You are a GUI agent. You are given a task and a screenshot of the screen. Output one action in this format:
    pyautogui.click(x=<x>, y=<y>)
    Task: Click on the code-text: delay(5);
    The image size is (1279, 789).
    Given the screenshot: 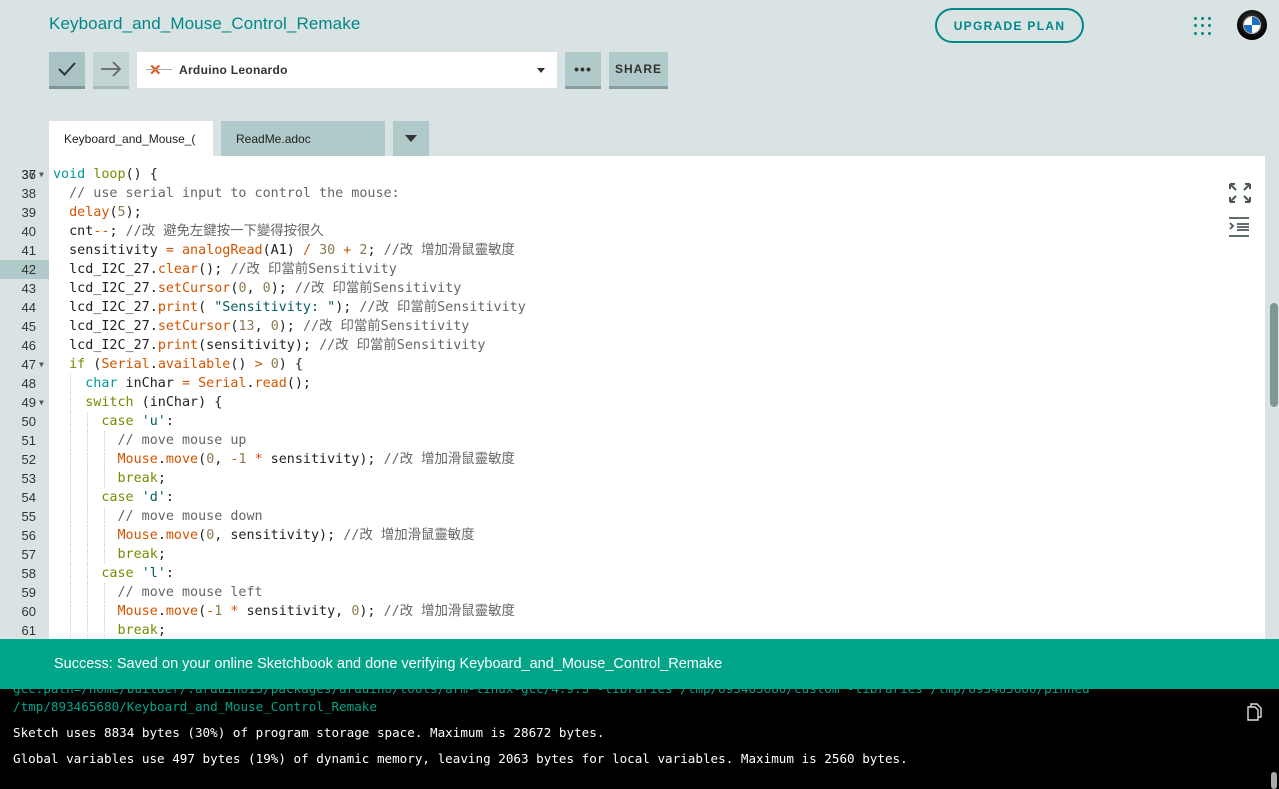 What is the action you would take?
    pyautogui.click(x=105, y=212)
    